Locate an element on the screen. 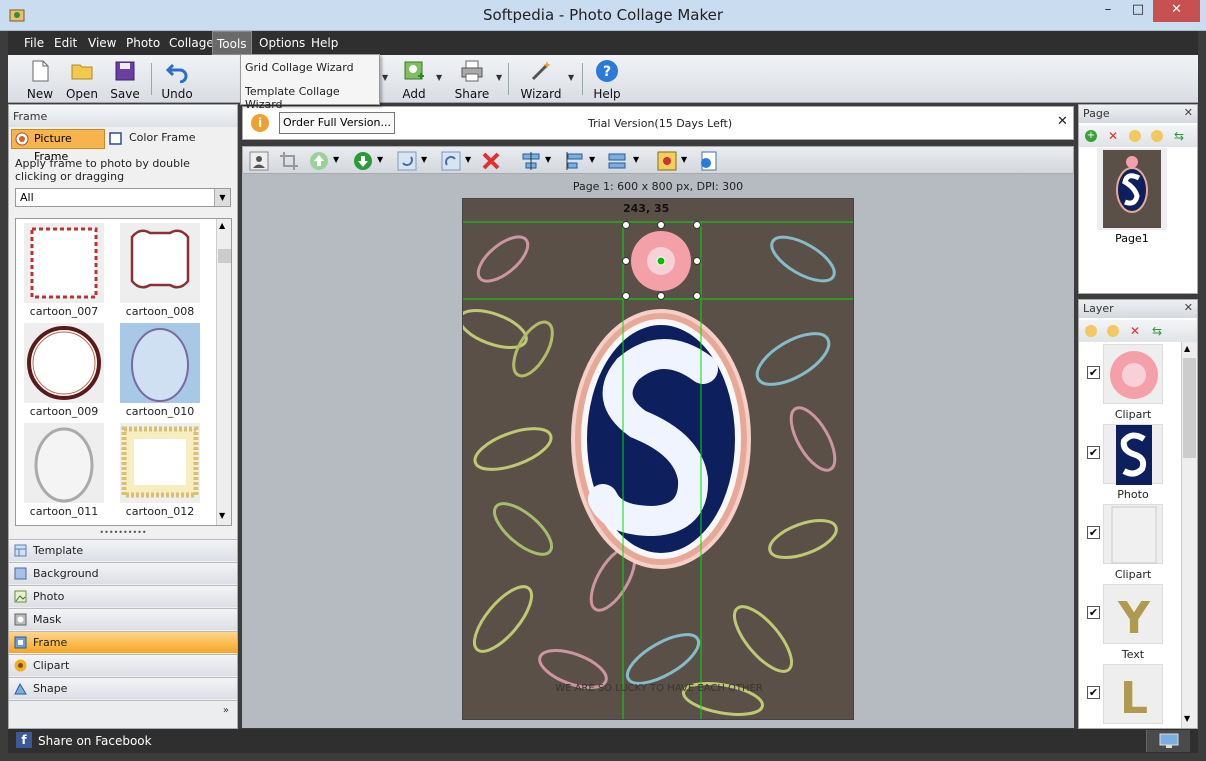 The image size is (1206, 761). gallery-scrollbar: ▲ ▼ is located at coordinates (223, 372).